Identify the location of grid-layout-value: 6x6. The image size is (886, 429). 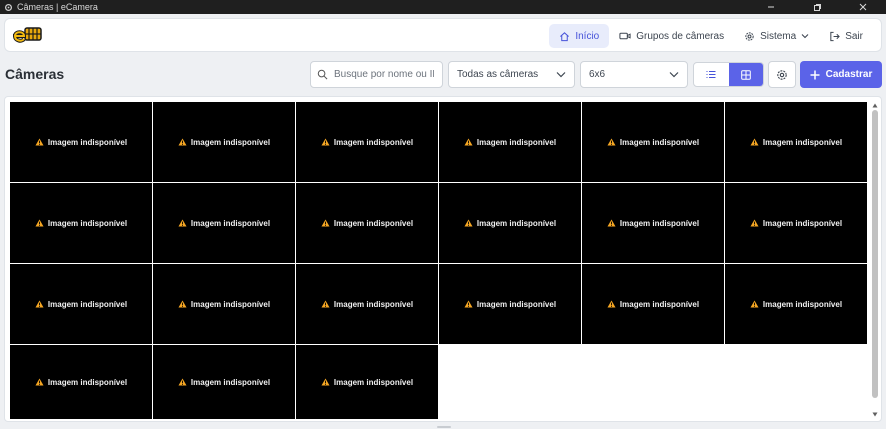
(597, 74).